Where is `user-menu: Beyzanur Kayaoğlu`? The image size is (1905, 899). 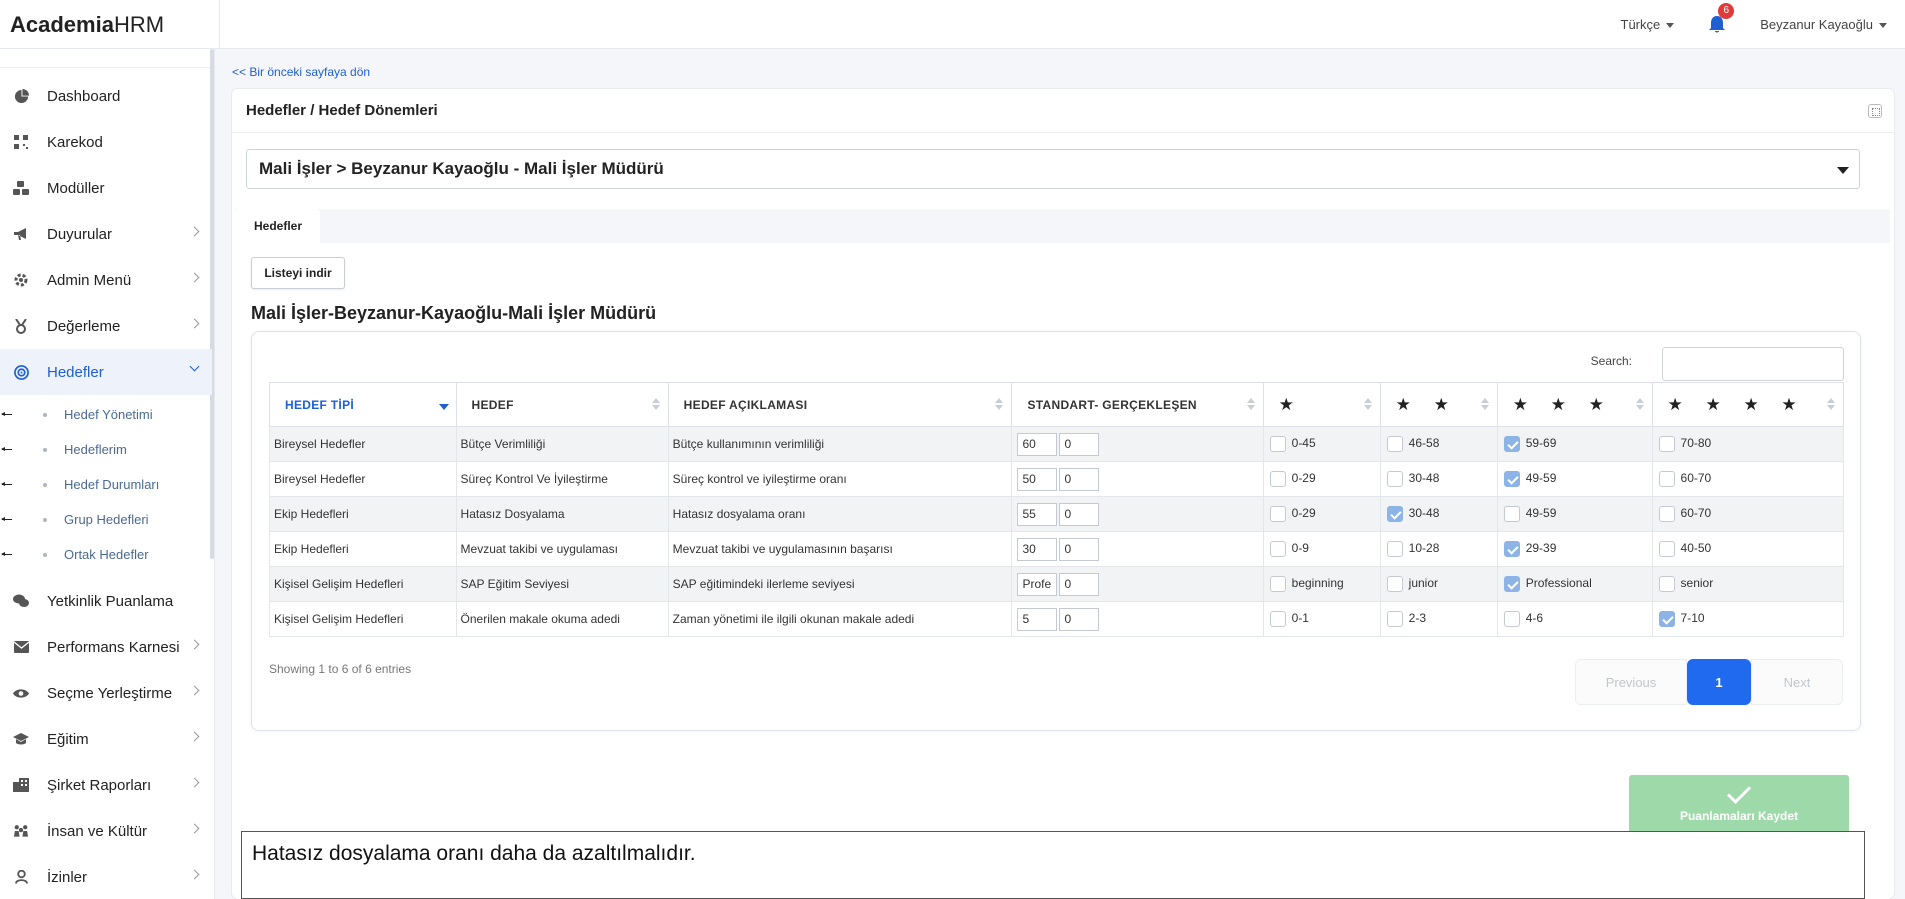
user-menu: Beyzanur Kayaoğlu is located at coordinates (1823, 24).